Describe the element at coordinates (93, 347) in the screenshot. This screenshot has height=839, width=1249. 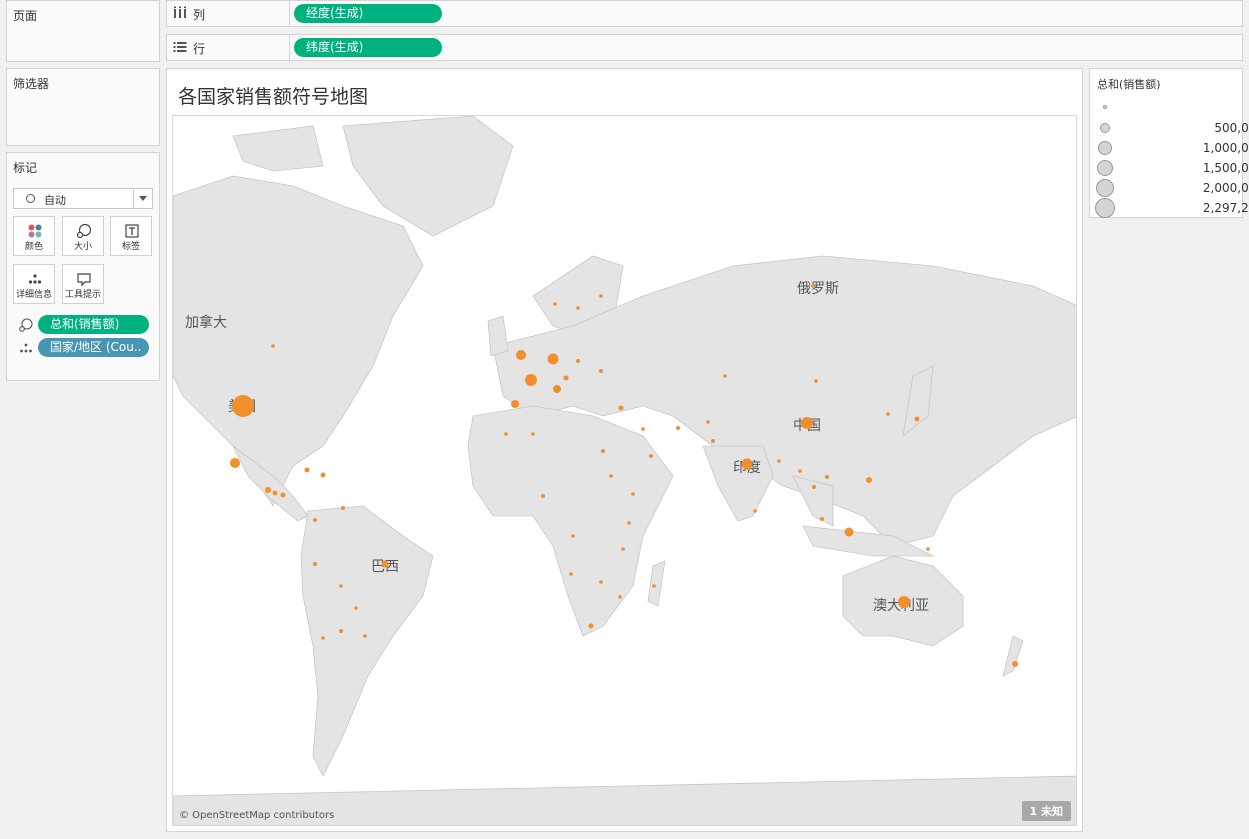
I see `country-pill: 国家/地区 (Cou..` at that location.